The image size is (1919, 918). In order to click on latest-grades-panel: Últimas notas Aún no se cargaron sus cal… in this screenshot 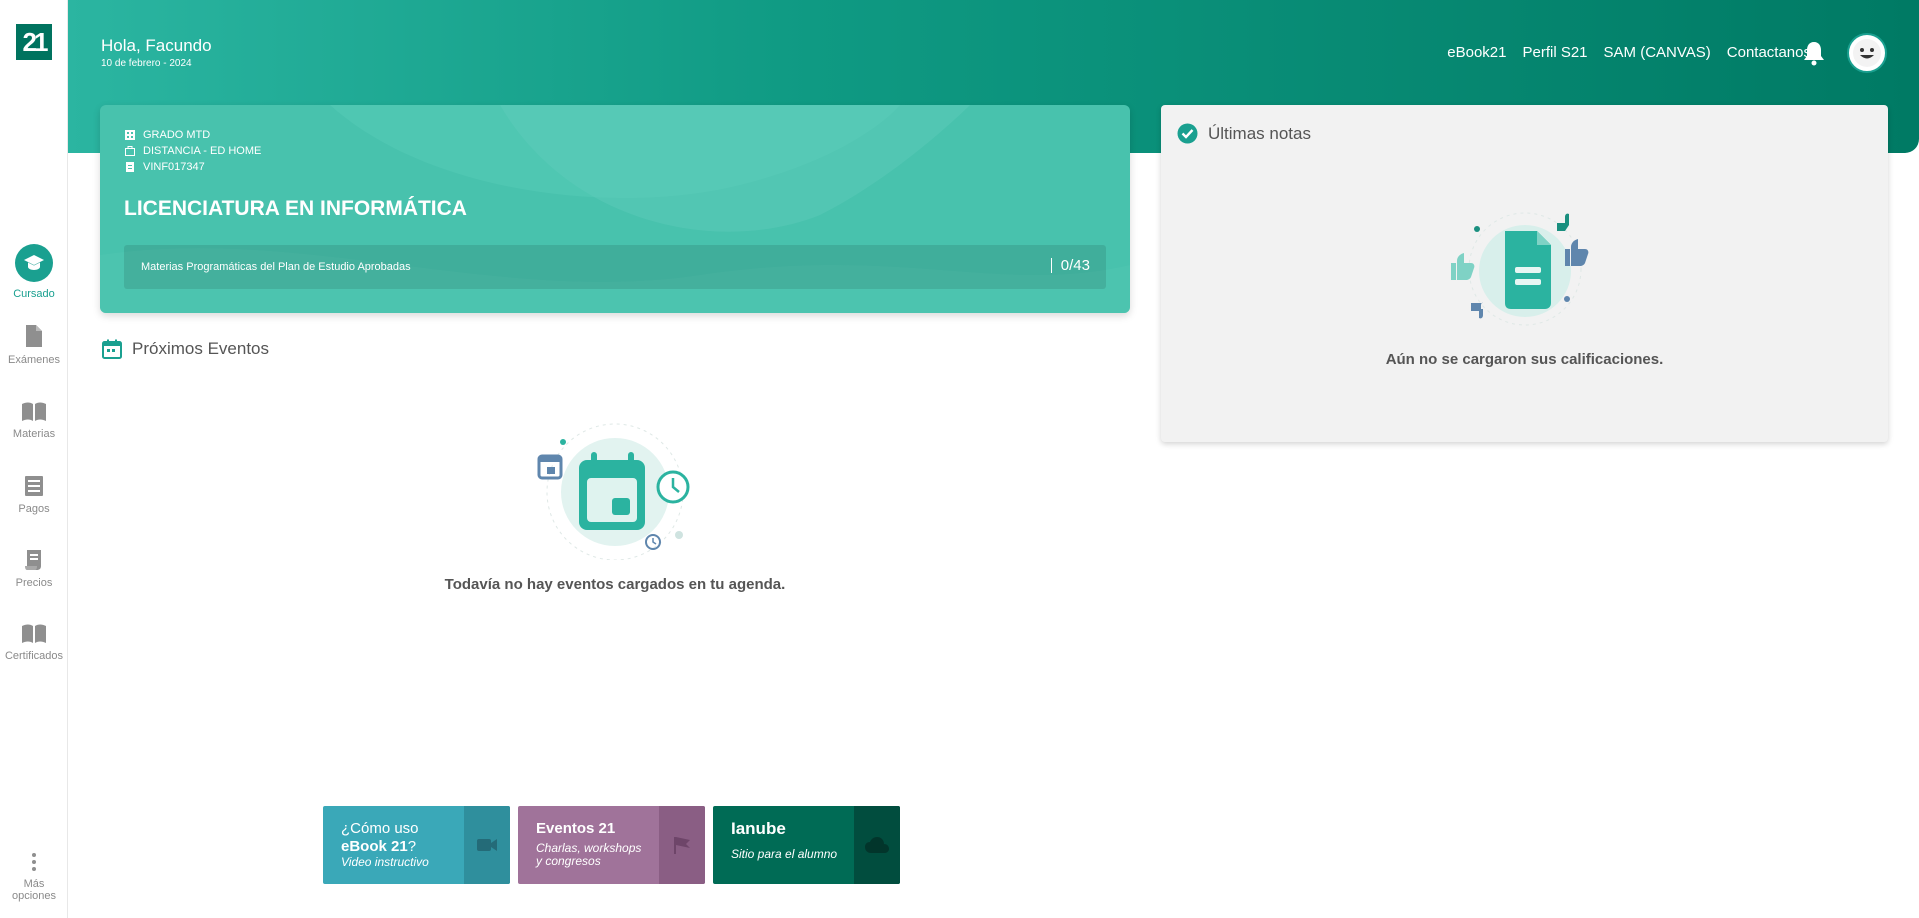, I will do `click(1524, 273)`.